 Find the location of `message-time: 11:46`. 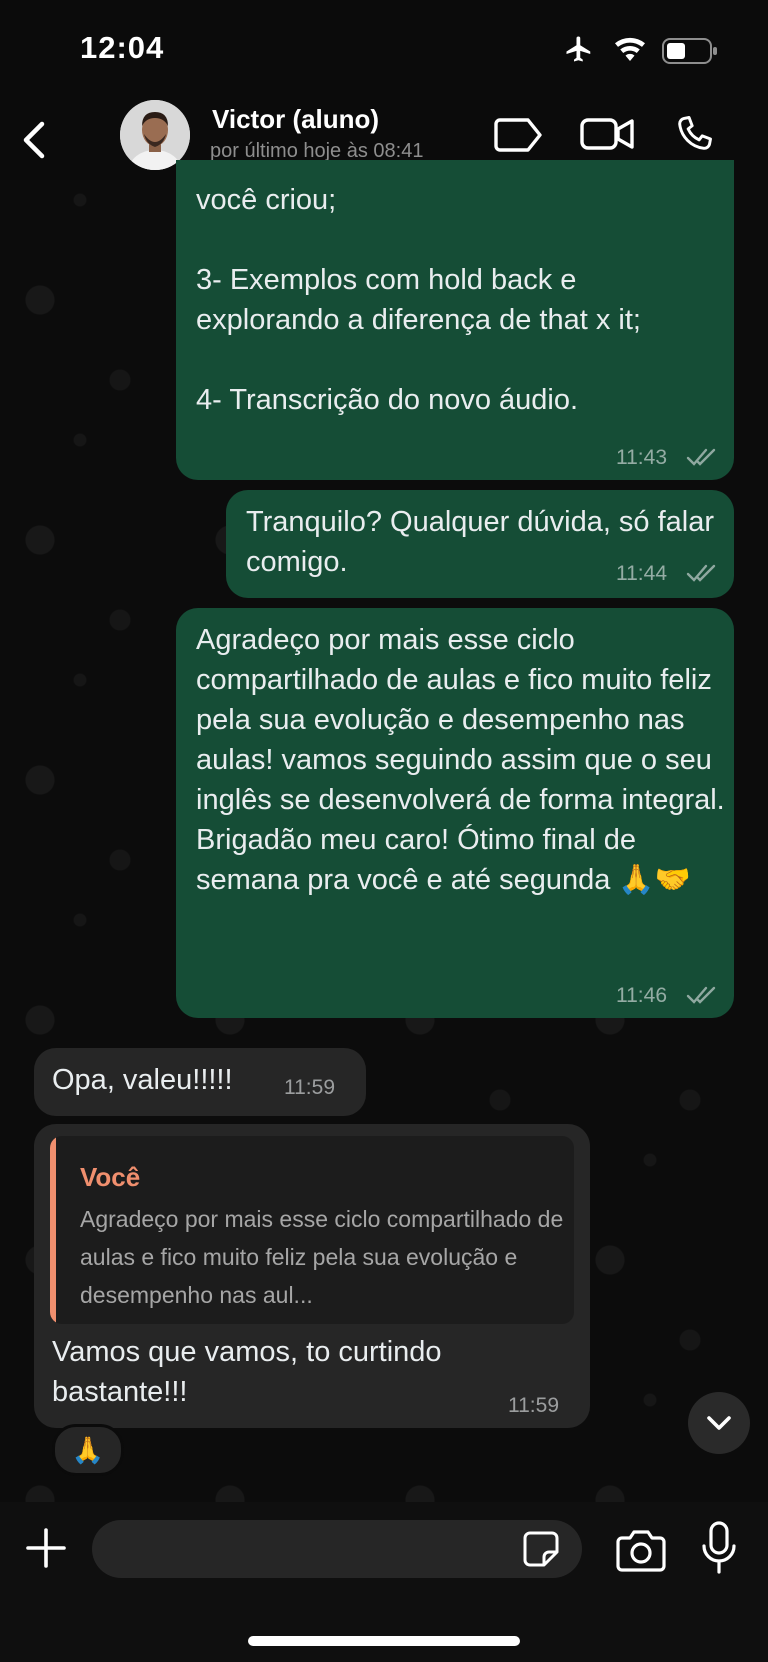

message-time: 11:46 is located at coordinates (641, 995).